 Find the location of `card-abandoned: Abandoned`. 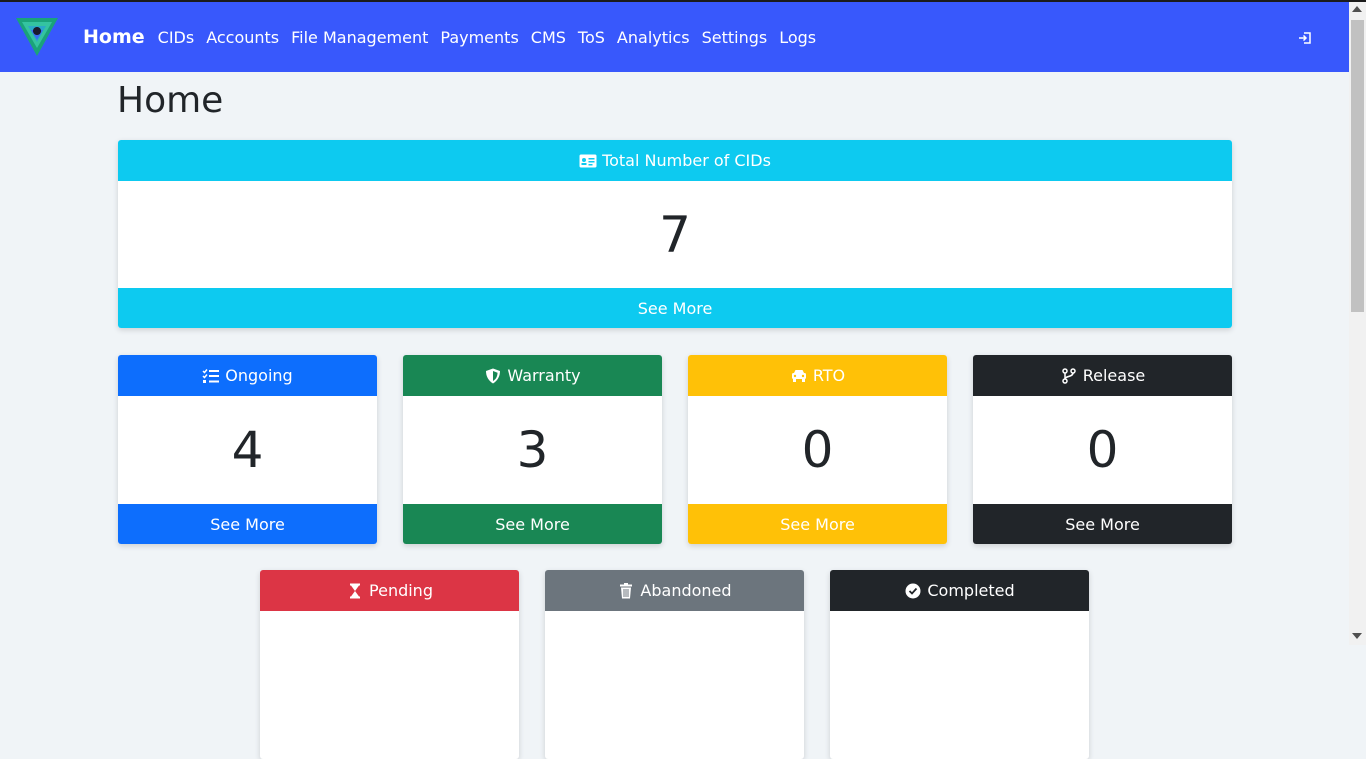

card-abandoned: Abandoned is located at coordinates (674, 664).